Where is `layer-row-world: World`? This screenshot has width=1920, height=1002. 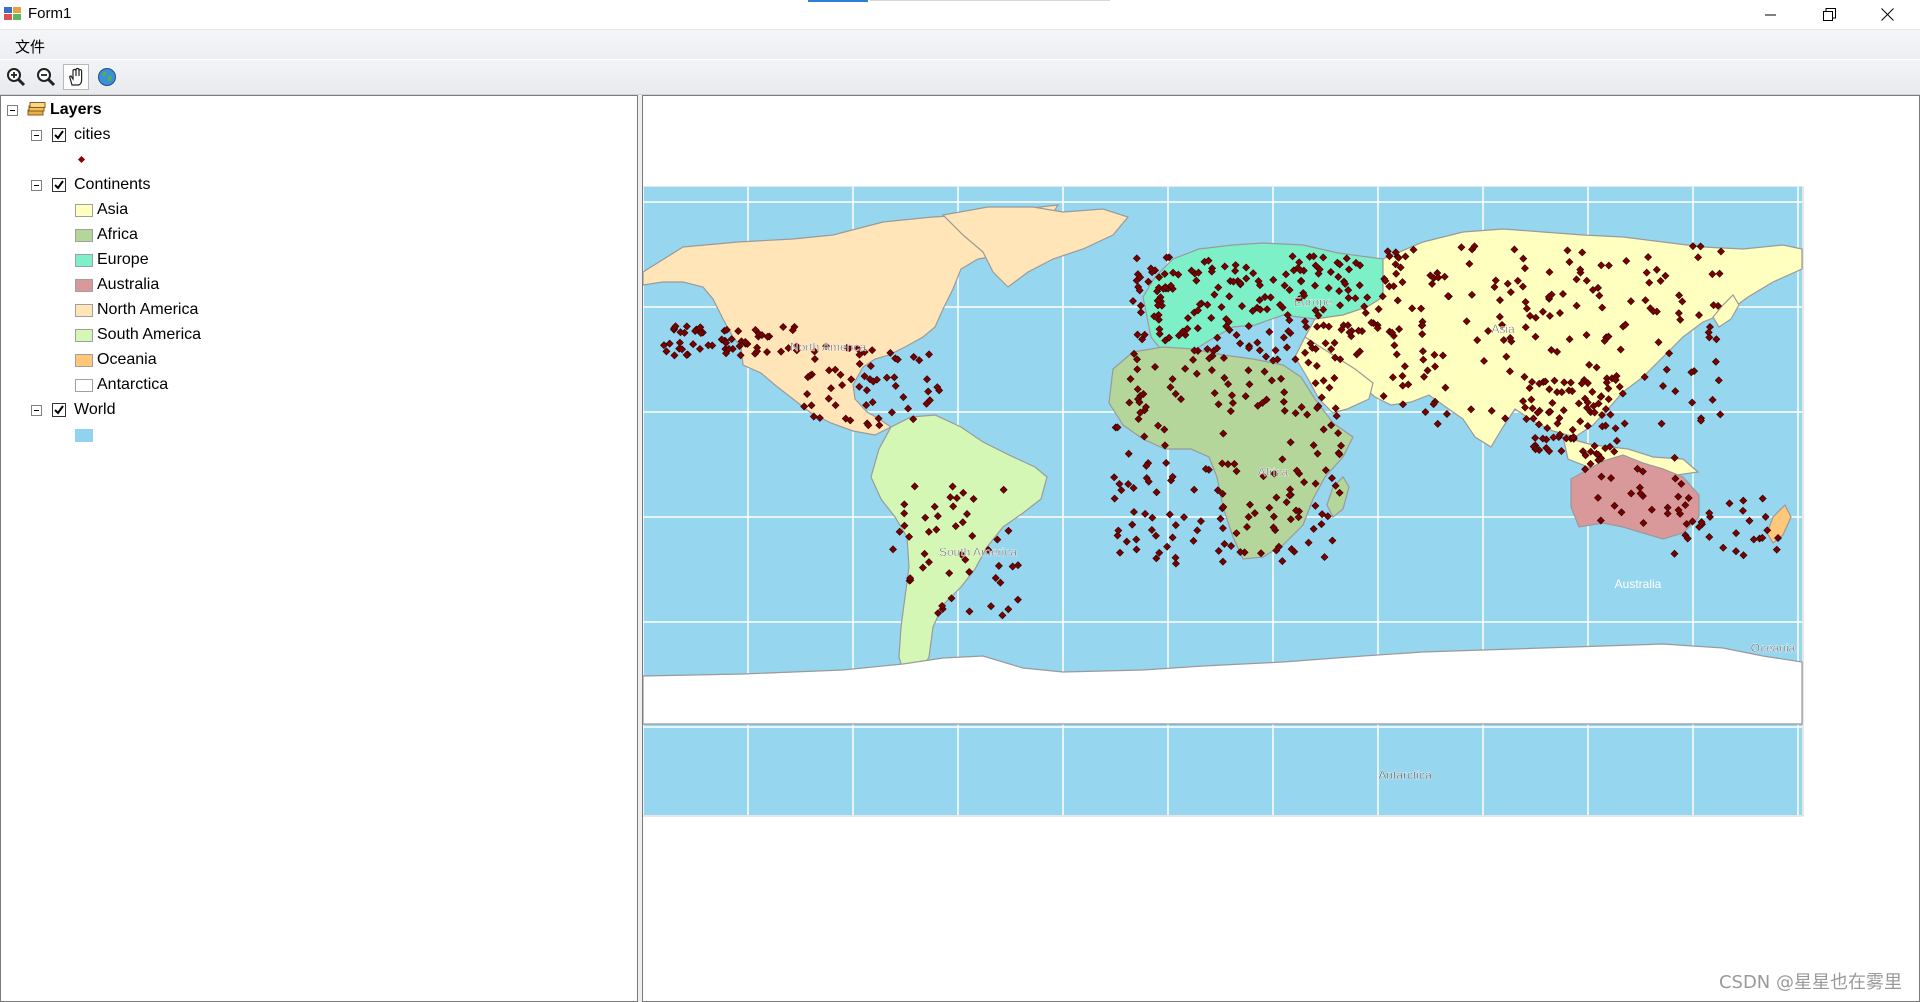 layer-row-world: World is located at coordinates (73, 410).